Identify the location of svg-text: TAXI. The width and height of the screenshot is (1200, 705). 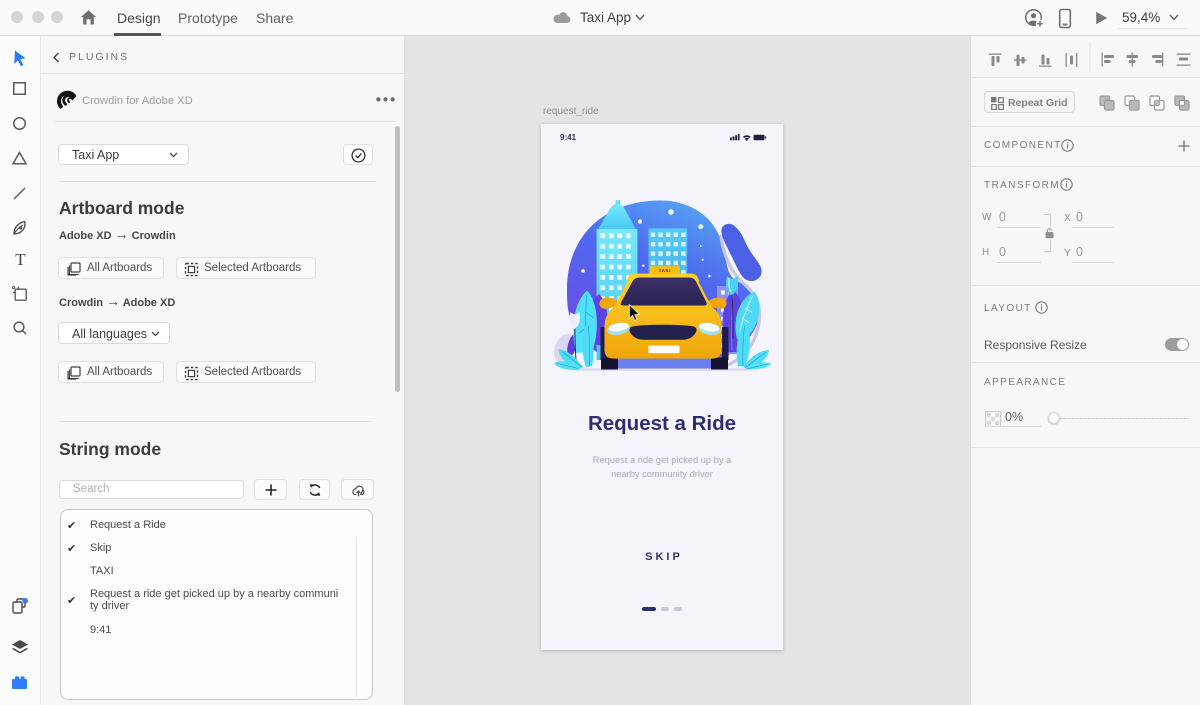
(665, 270).